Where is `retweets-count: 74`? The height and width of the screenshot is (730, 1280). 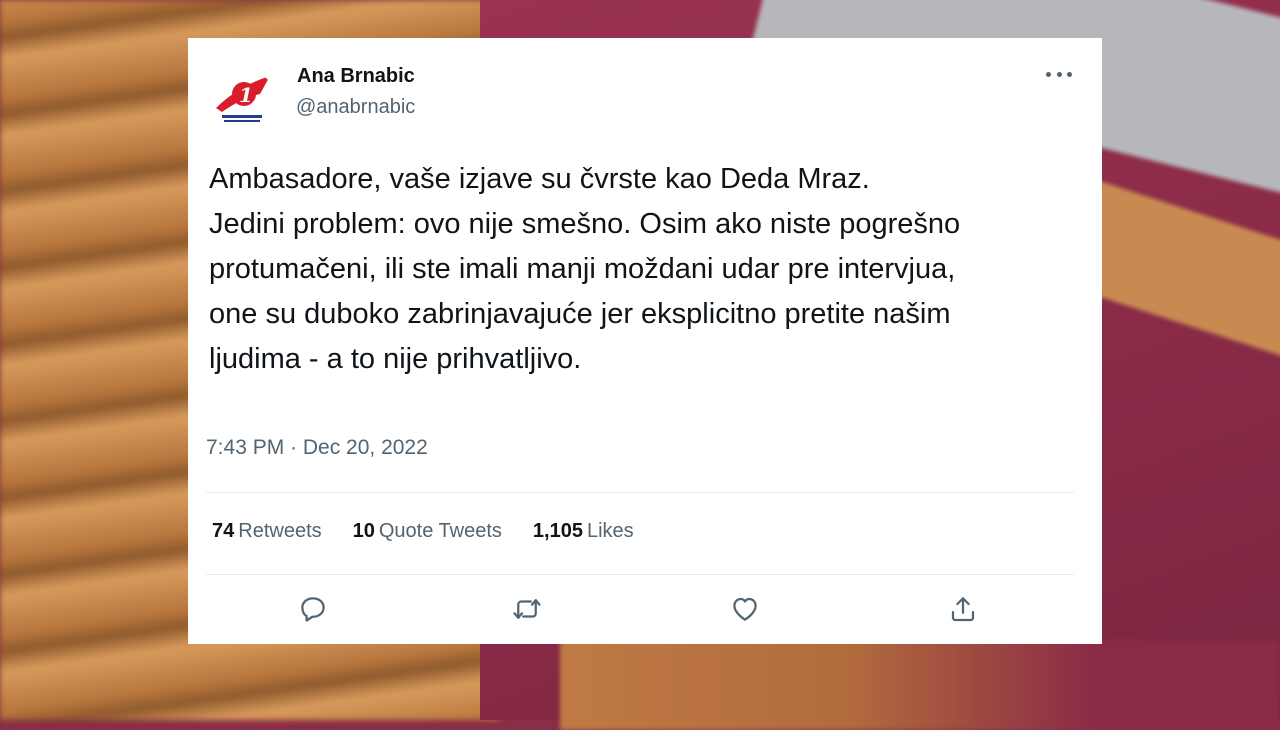
retweets-count: 74 is located at coordinates (223, 531).